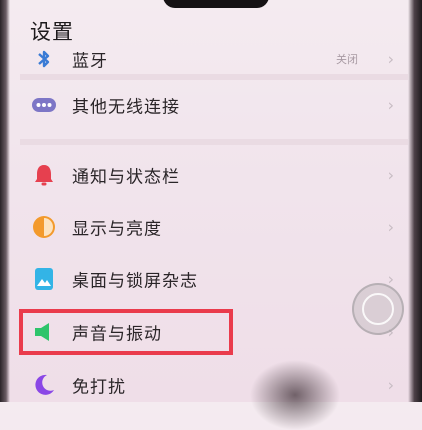 The width and height of the screenshot is (422, 430). What do you see at coordinates (214, 385) in the screenshot?
I see `settings-item-dnd: 免打扰 ›` at bounding box center [214, 385].